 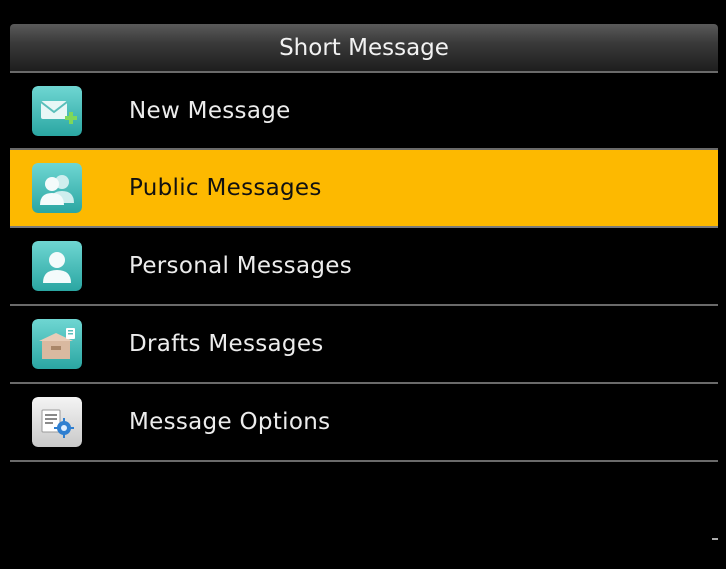 What do you see at coordinates (57, 110) in the screenshot?
I see `new-message-icon` at bounding box center [57, 110].